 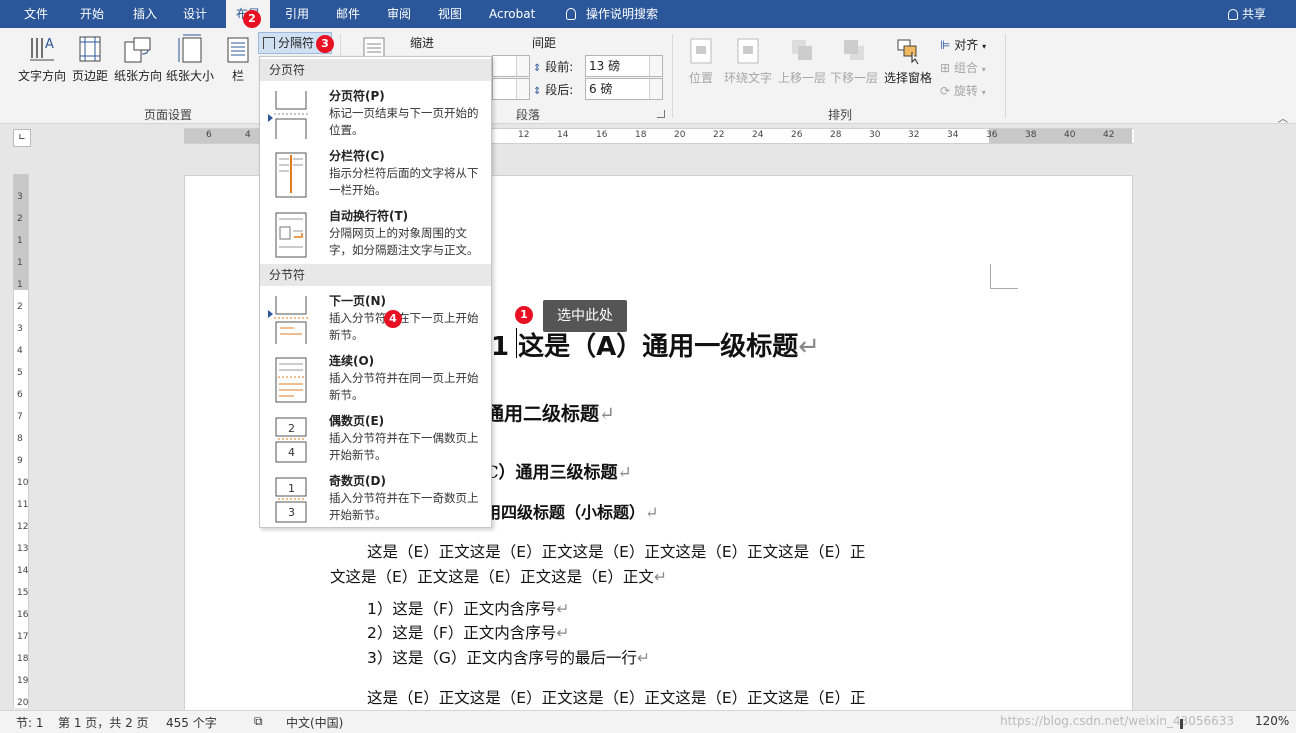 I want to click on tell-me-search: 操作说明搜索, so click(x=612, y=14).